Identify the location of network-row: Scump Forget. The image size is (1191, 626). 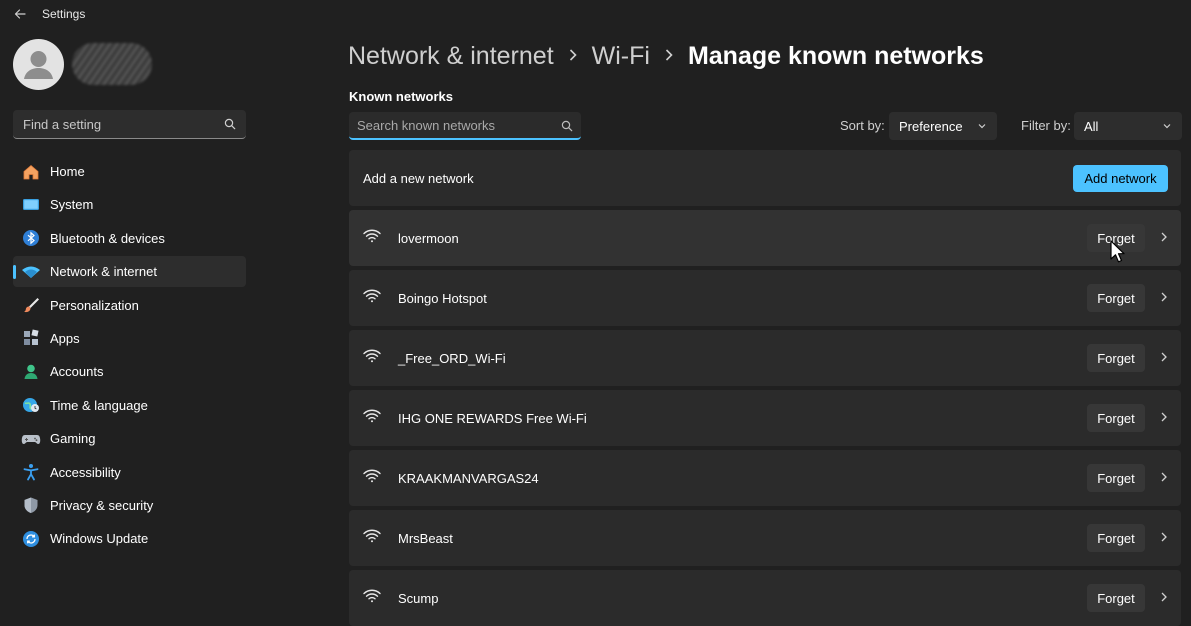
(765, 598).